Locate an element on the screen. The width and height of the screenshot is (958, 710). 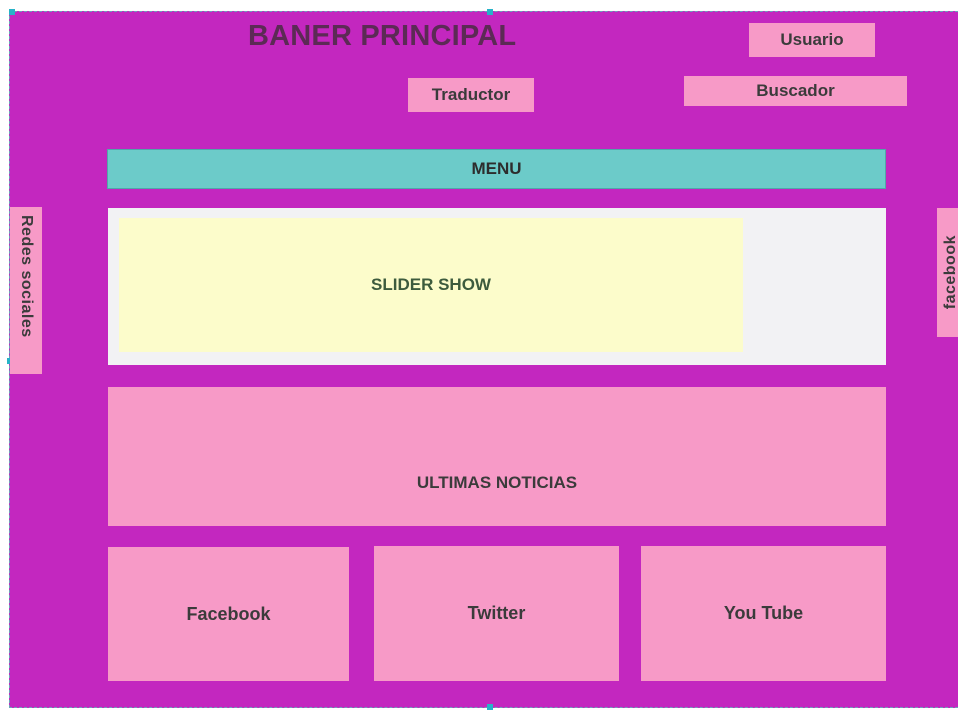
translator-label: Traductor is located at coordinates (471, 94).